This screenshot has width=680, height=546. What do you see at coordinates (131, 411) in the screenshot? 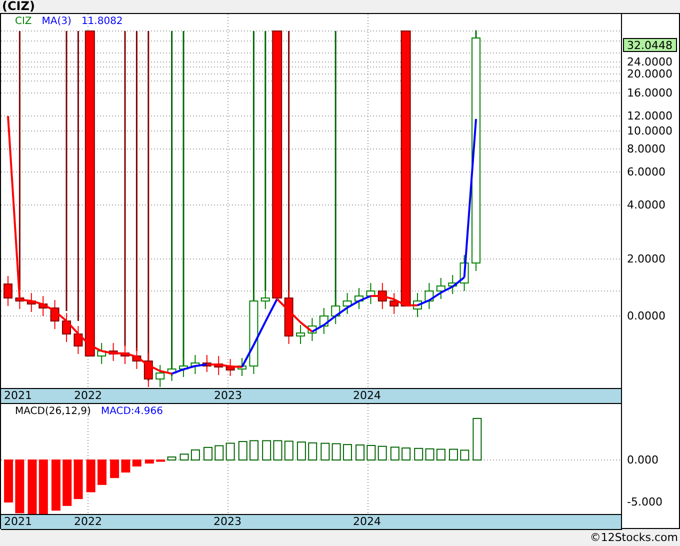
I see `legend-label: MACD:4.966` at bounding box center [131, 411].